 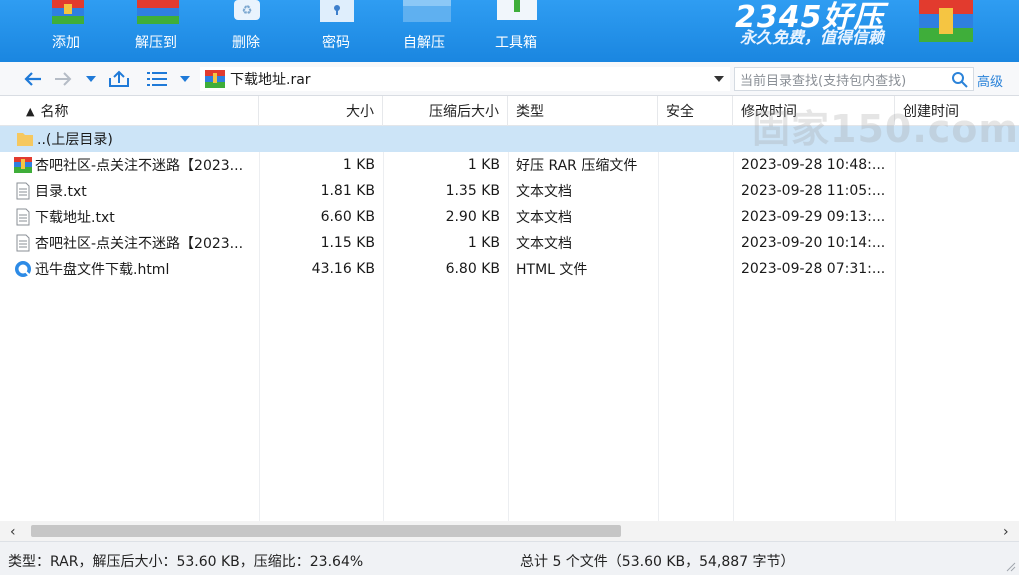 I want to click on delete-icon: ♻, so click(x=247, y=10).